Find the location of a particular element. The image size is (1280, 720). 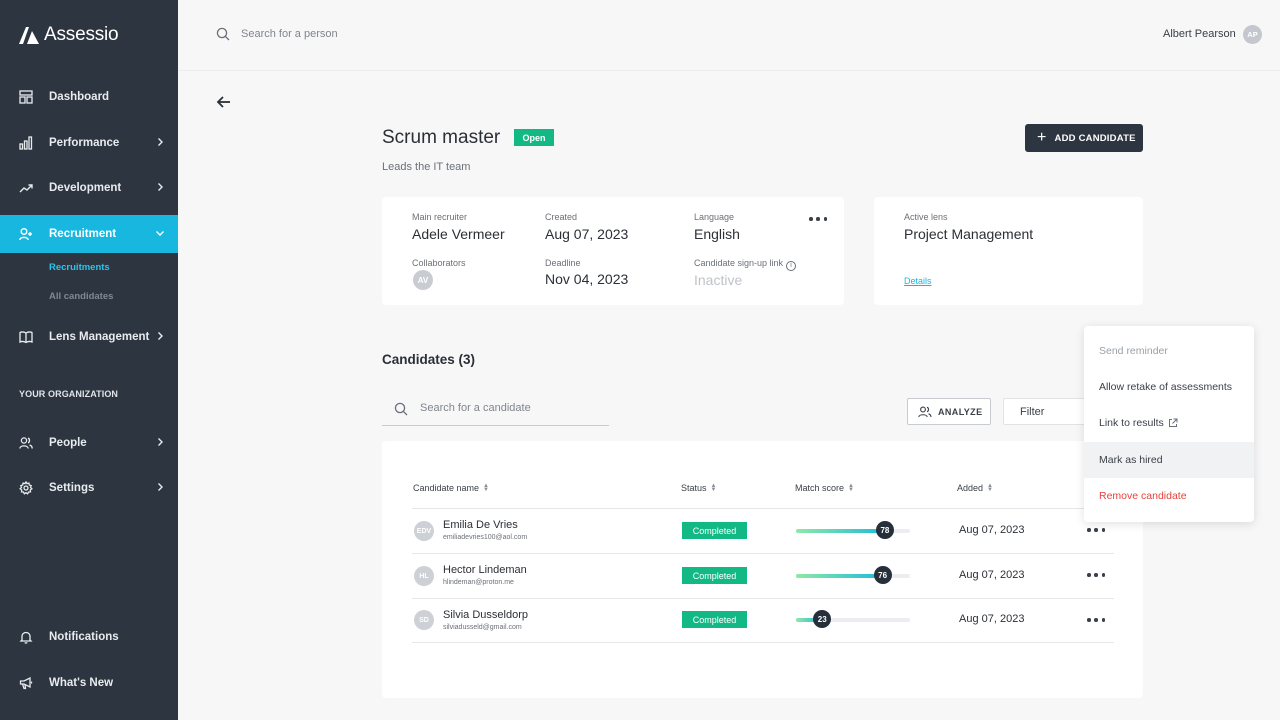

sidebar-item-settings: Settings is located at coordinates (89, 488).